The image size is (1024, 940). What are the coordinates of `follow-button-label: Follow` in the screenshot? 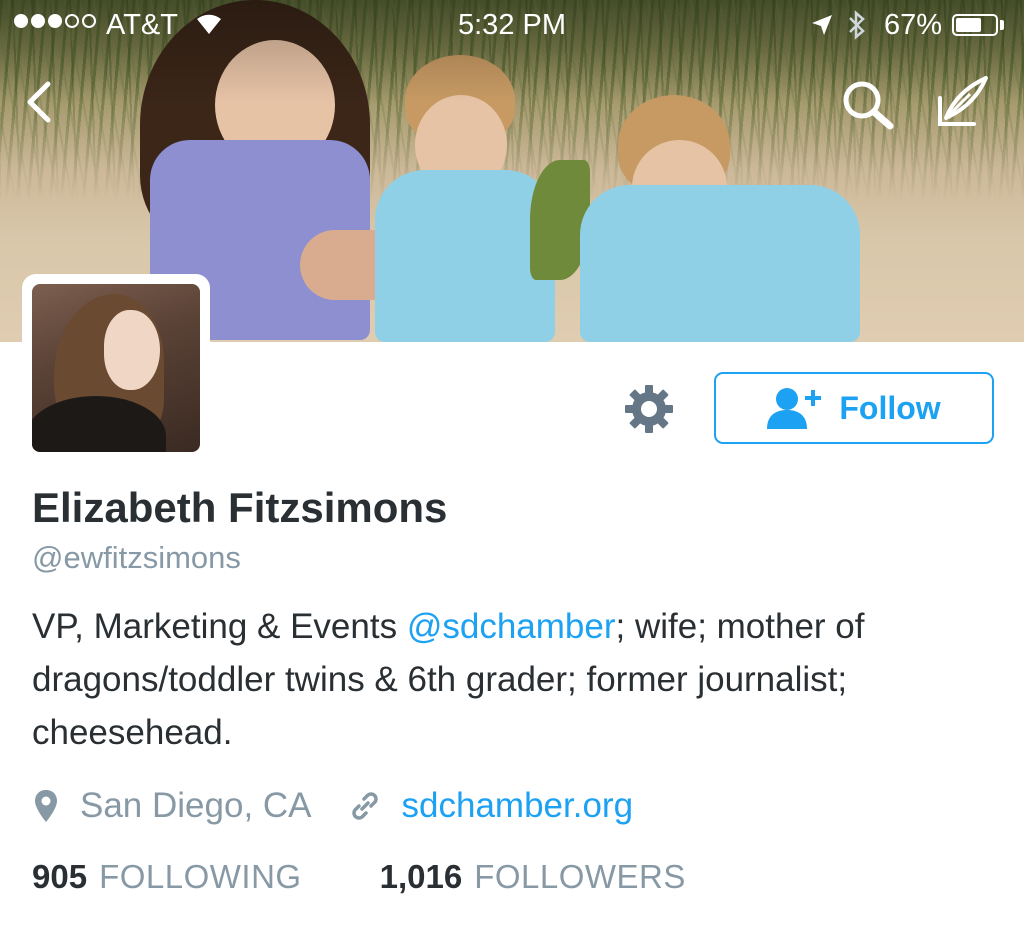 It's located at (890, 407).